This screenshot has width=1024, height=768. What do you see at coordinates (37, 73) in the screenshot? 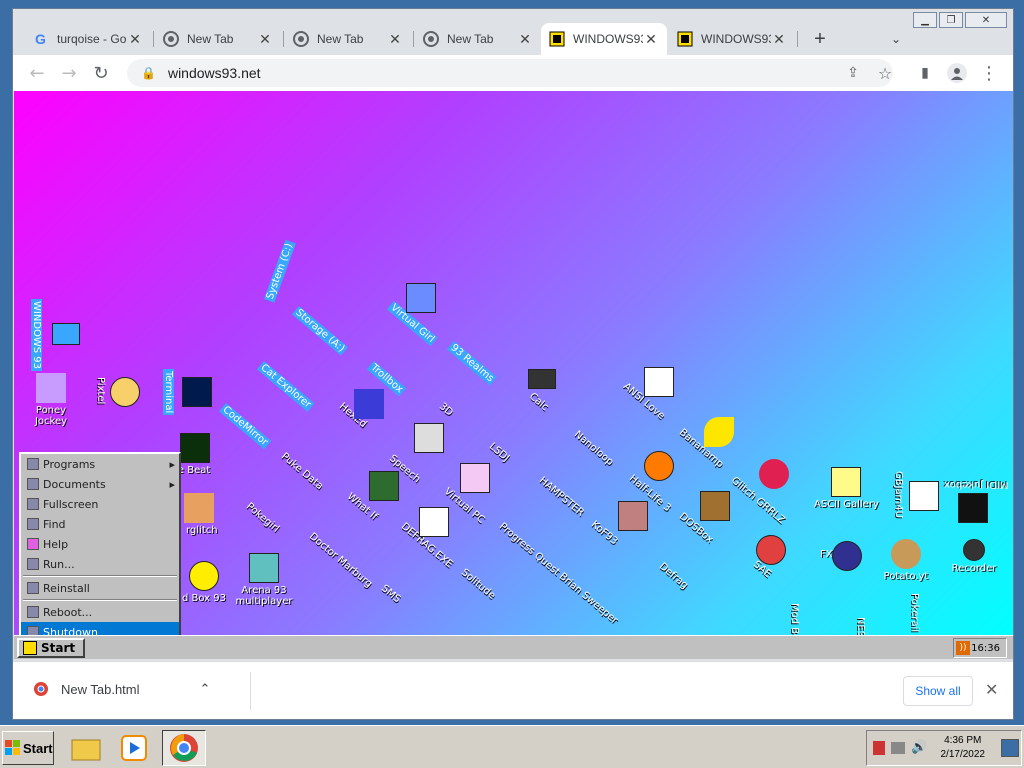
I see `back-arrow-icon: ←` at bounding box center [37, 73].